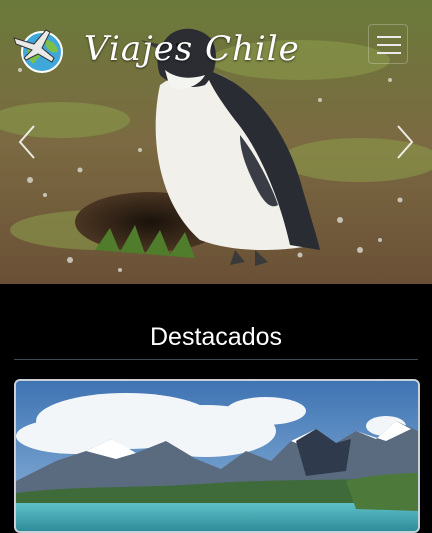 Image resolution: width=432 pixels, height=533 pixels. What do you see at coordinates (216, 359) in the screenshot?
I see `section-divider` at bounding box center [216, 359].